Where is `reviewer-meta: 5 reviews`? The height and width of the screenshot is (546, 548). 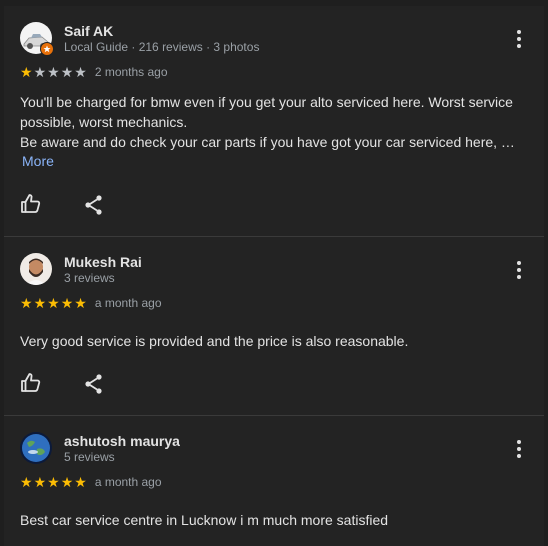
reviewer-meta: 5 reviews is located at coordinates (89, 457).